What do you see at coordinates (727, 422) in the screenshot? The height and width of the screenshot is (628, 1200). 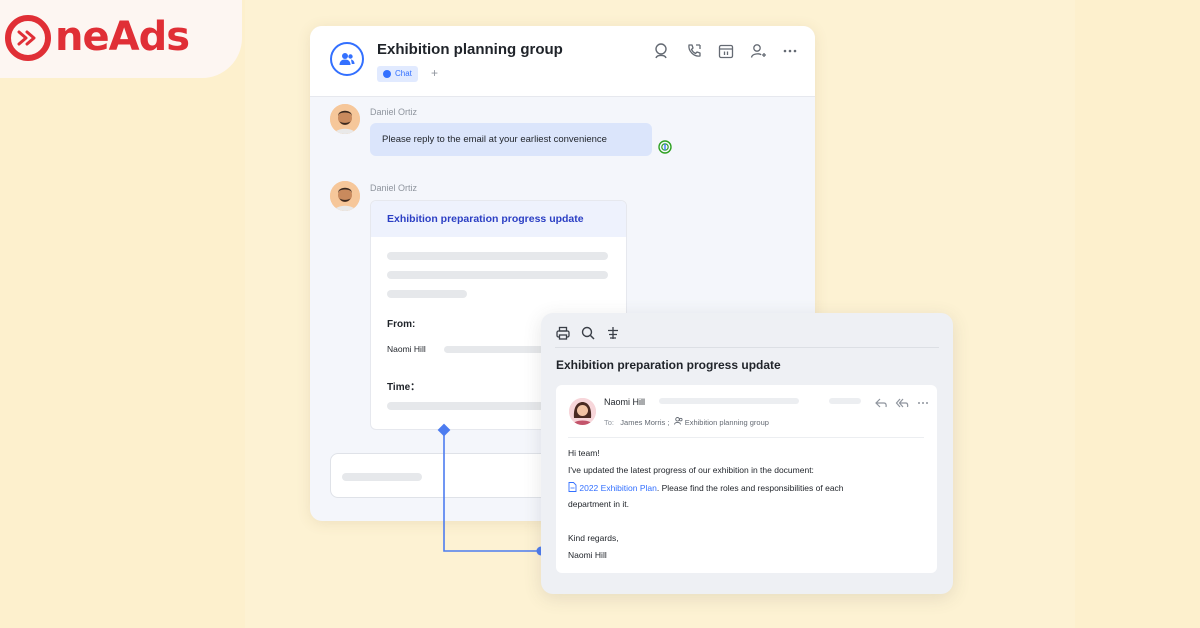 I see `recipient-group: Exhibition planning group` at bounding box center [727, 422].